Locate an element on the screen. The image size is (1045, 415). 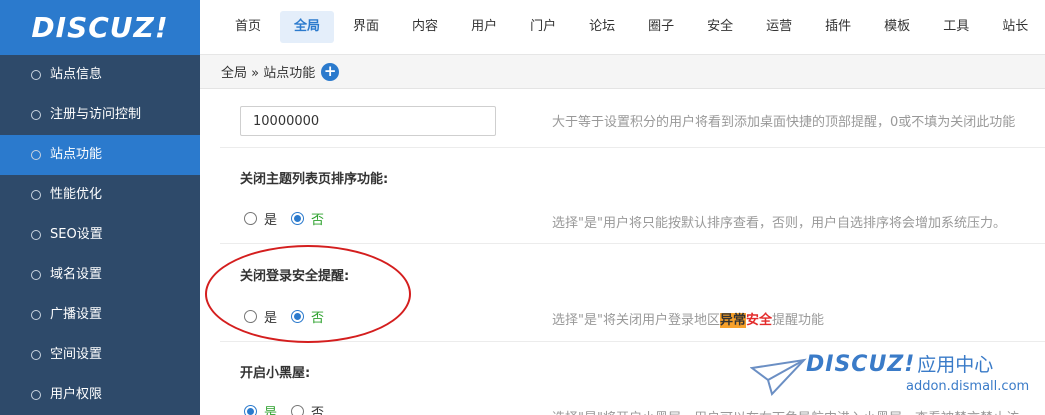
discuz-logo: DISCUZ! is located at coordinates (100, 27).